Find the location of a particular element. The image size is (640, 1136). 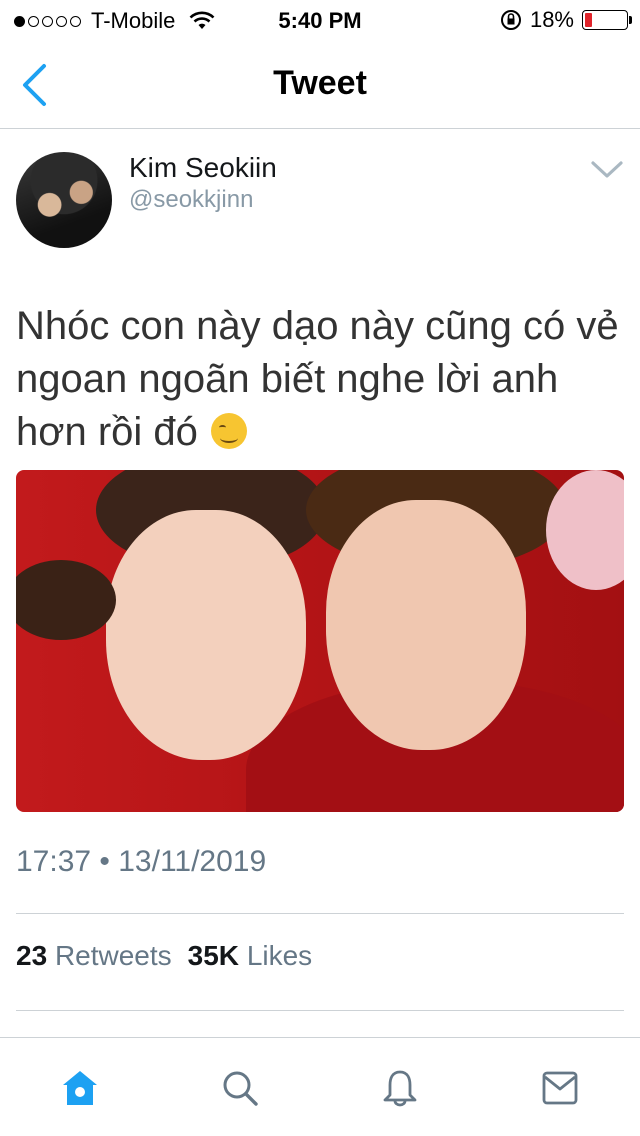

battery-icon is located at coordinates (607, 20).